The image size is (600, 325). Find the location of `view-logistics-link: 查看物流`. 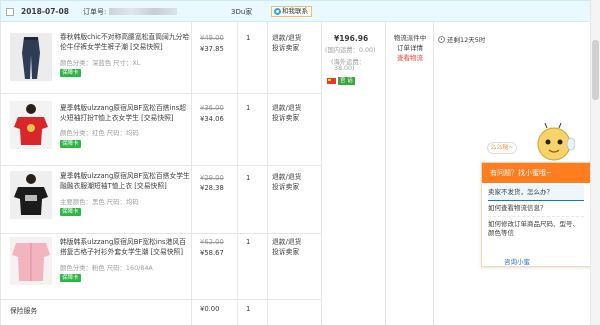

view-logistics-link: 查看物流 is located at coordinates (410, 59).